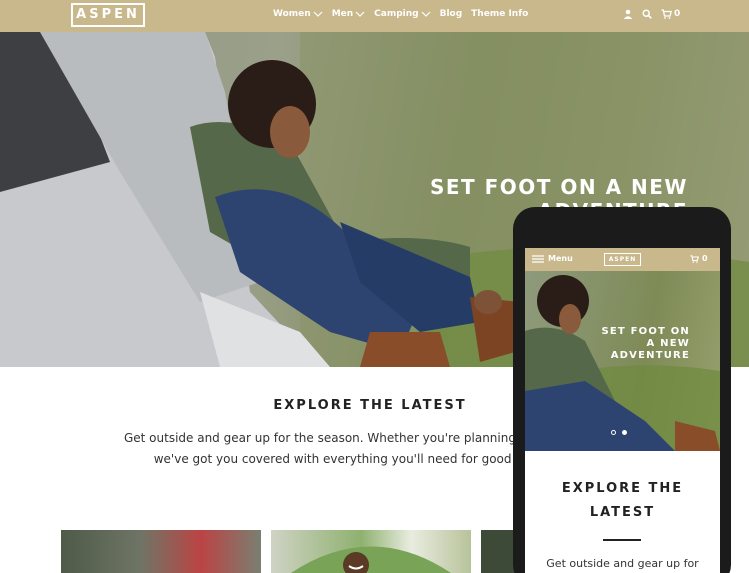 The image size is (749, 573). I want to click on mobile-hero: SET FOOT ON A NEW ADVENTURE, so click(622, 361).